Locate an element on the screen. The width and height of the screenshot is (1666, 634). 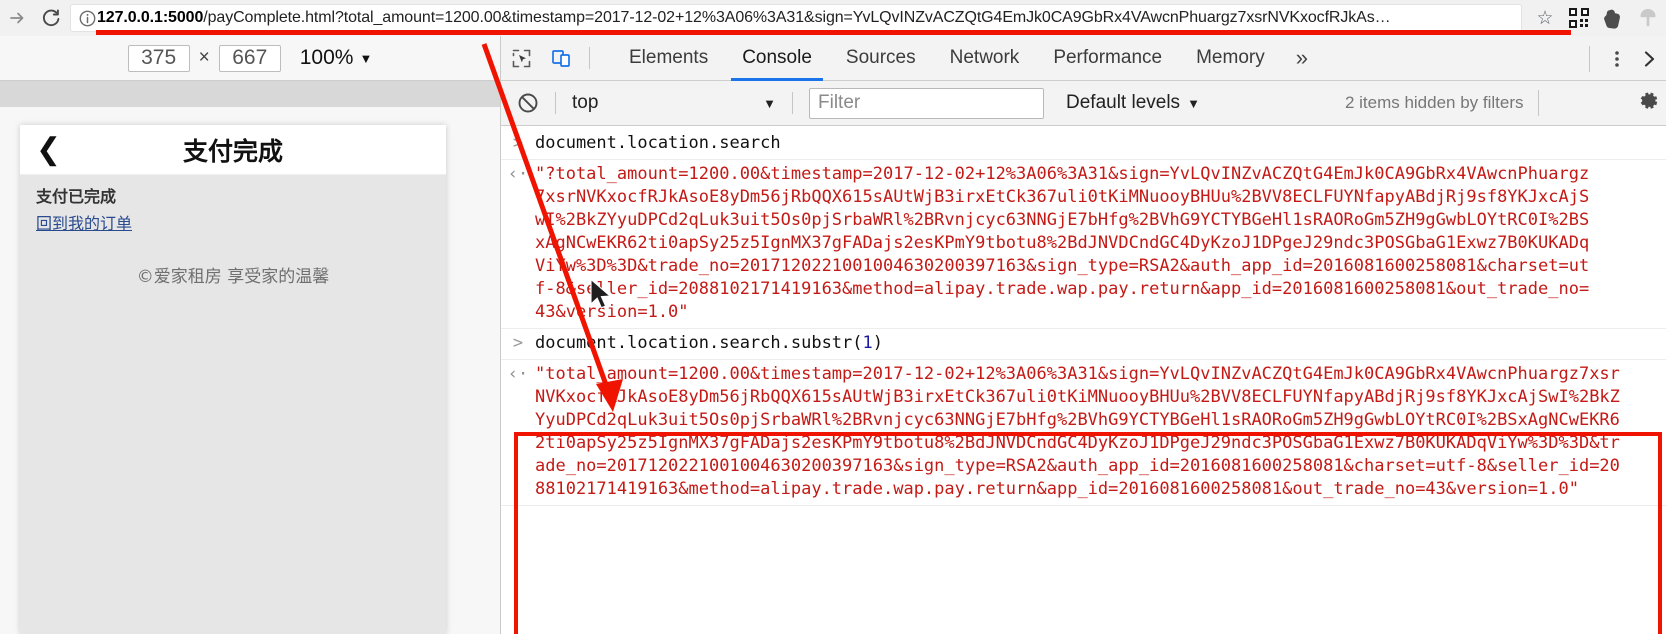
console-expression: document.location.search is located at coordinates (658, 143).